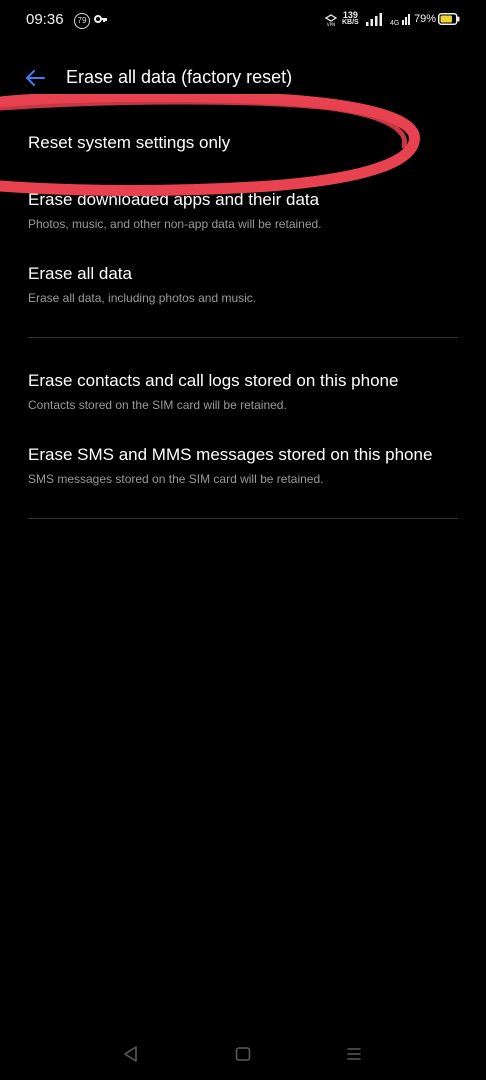 The height and width of the screenshot is (1080, 486). What do you see at coordinates (449, 19) in the screenshot?
I see `battery-icon` at bounding box center [449, 19].